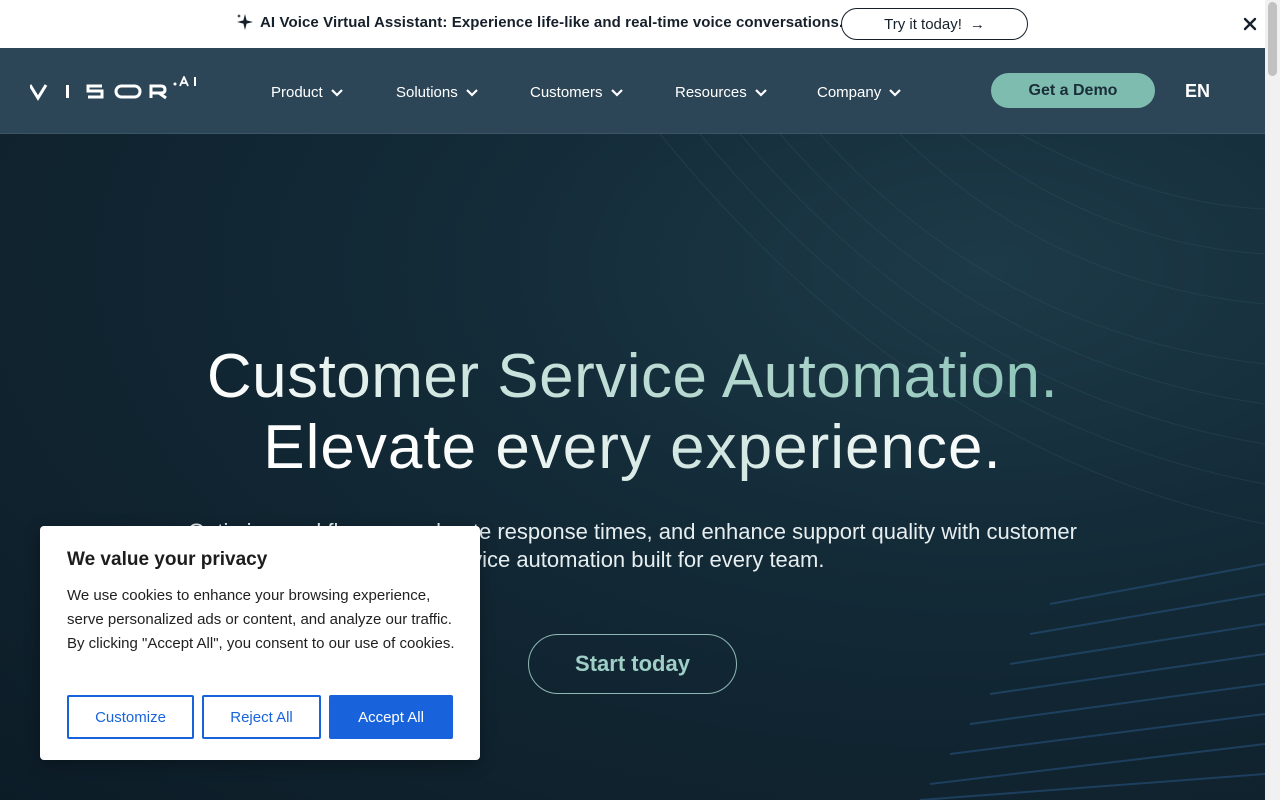  I want to click on accept-all-button: Accept All, so click(391, 717).